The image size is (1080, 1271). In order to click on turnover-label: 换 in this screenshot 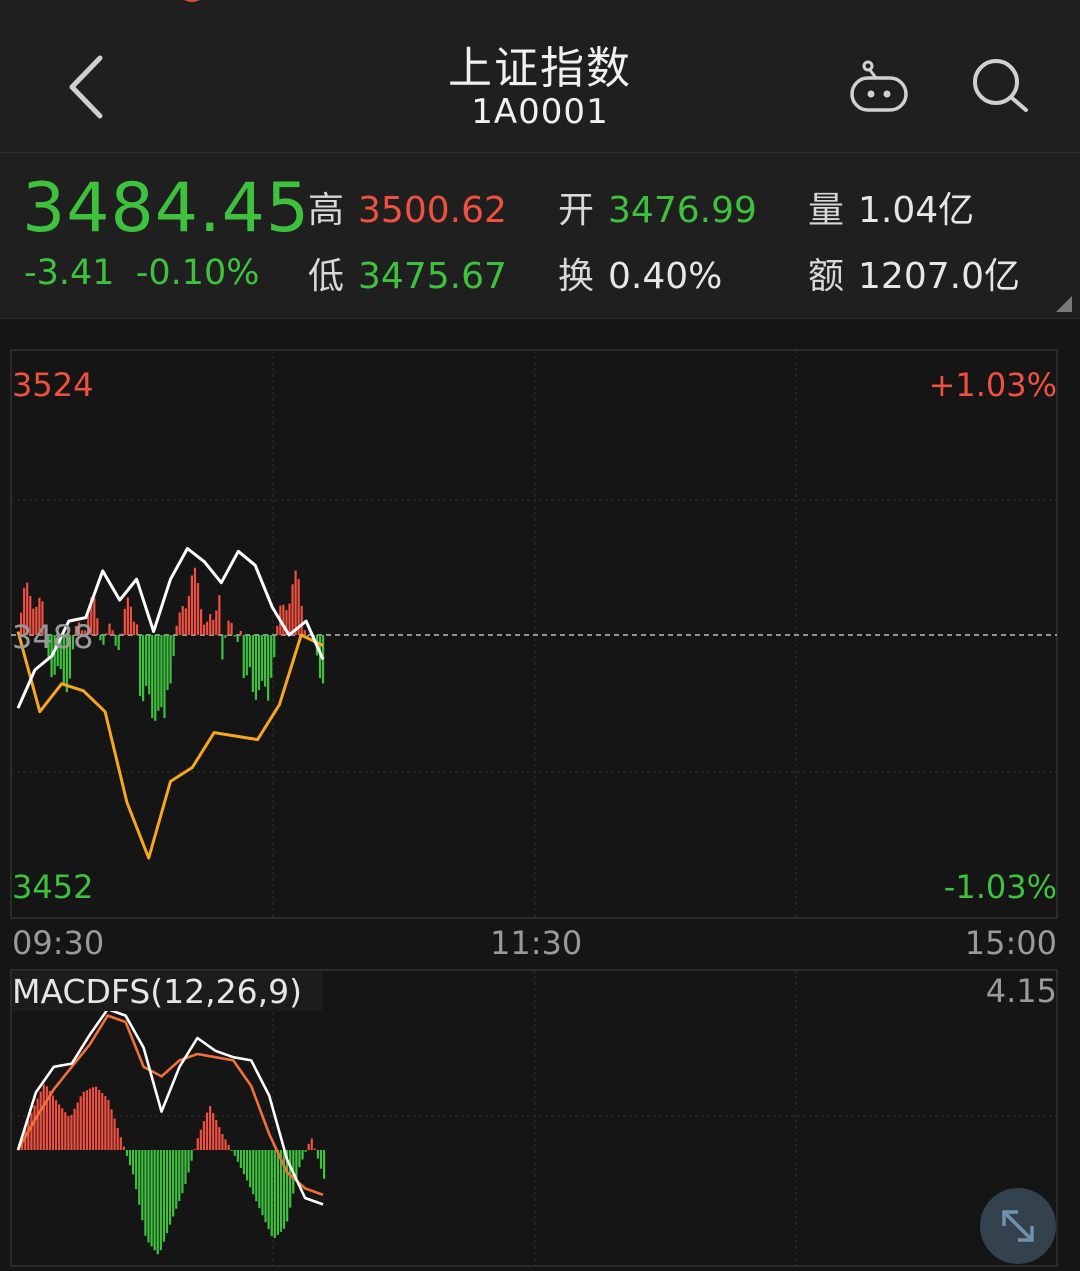, I will do `click(576, 276)`.